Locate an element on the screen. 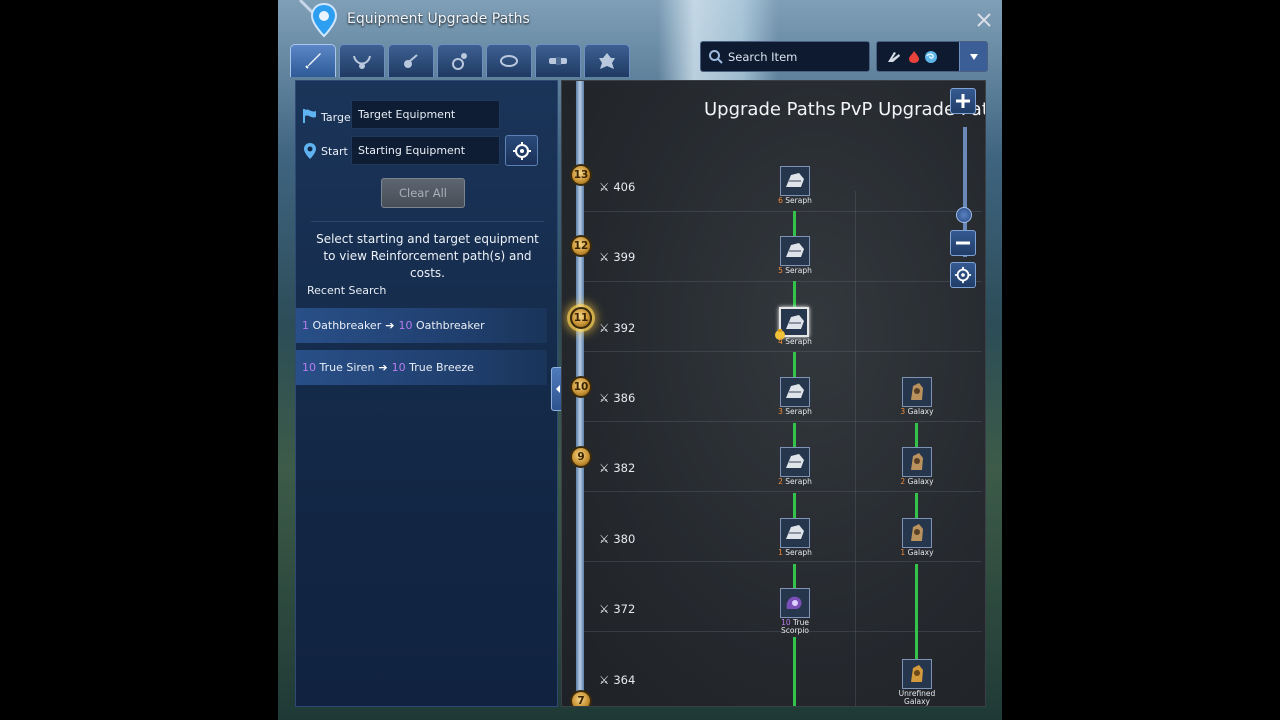  recent-search-item: 1 Oathbreaker ➔ 10 Oathbreaker is located at coordinates (421, 325).